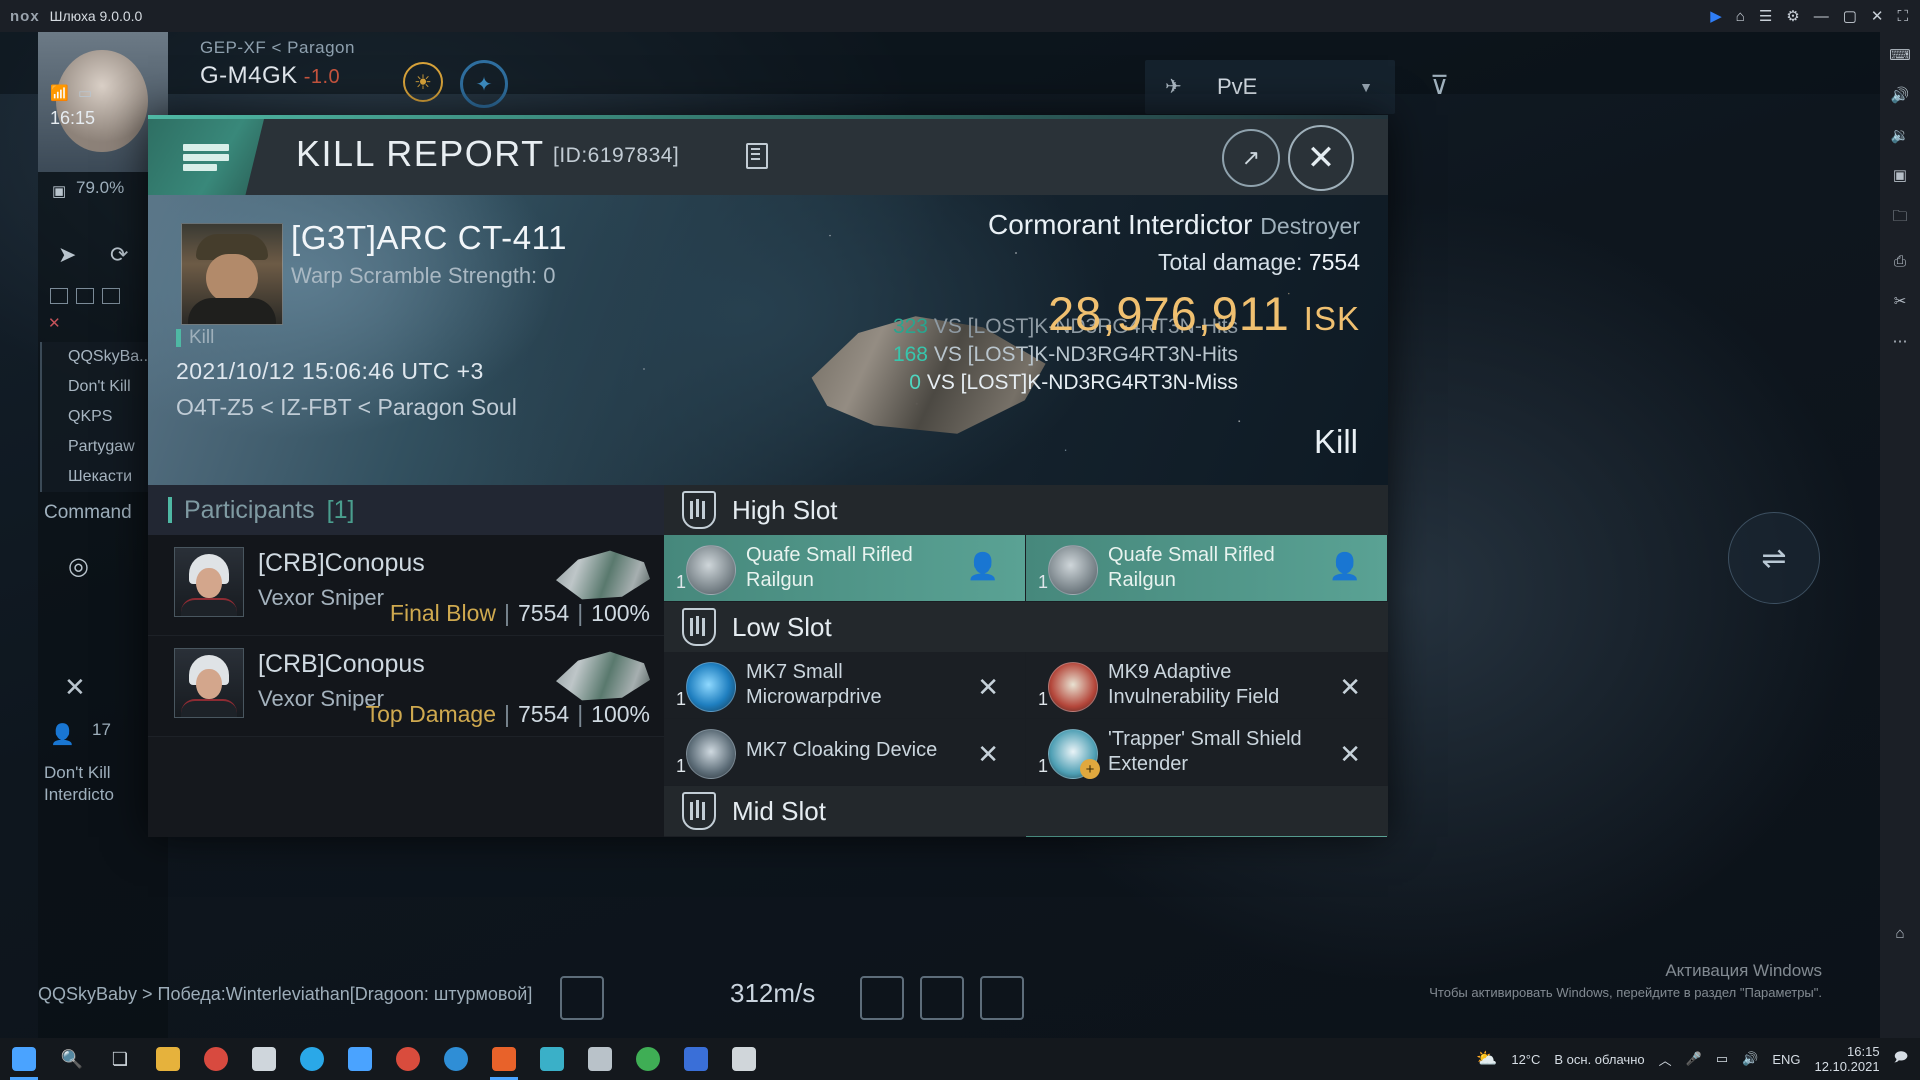 Image resolution: width=1920 pixels, height=1080 pixels. Describe the element at coordinates (744, 1059) in the screenshot. I see `taskbar-app-word` at that location.